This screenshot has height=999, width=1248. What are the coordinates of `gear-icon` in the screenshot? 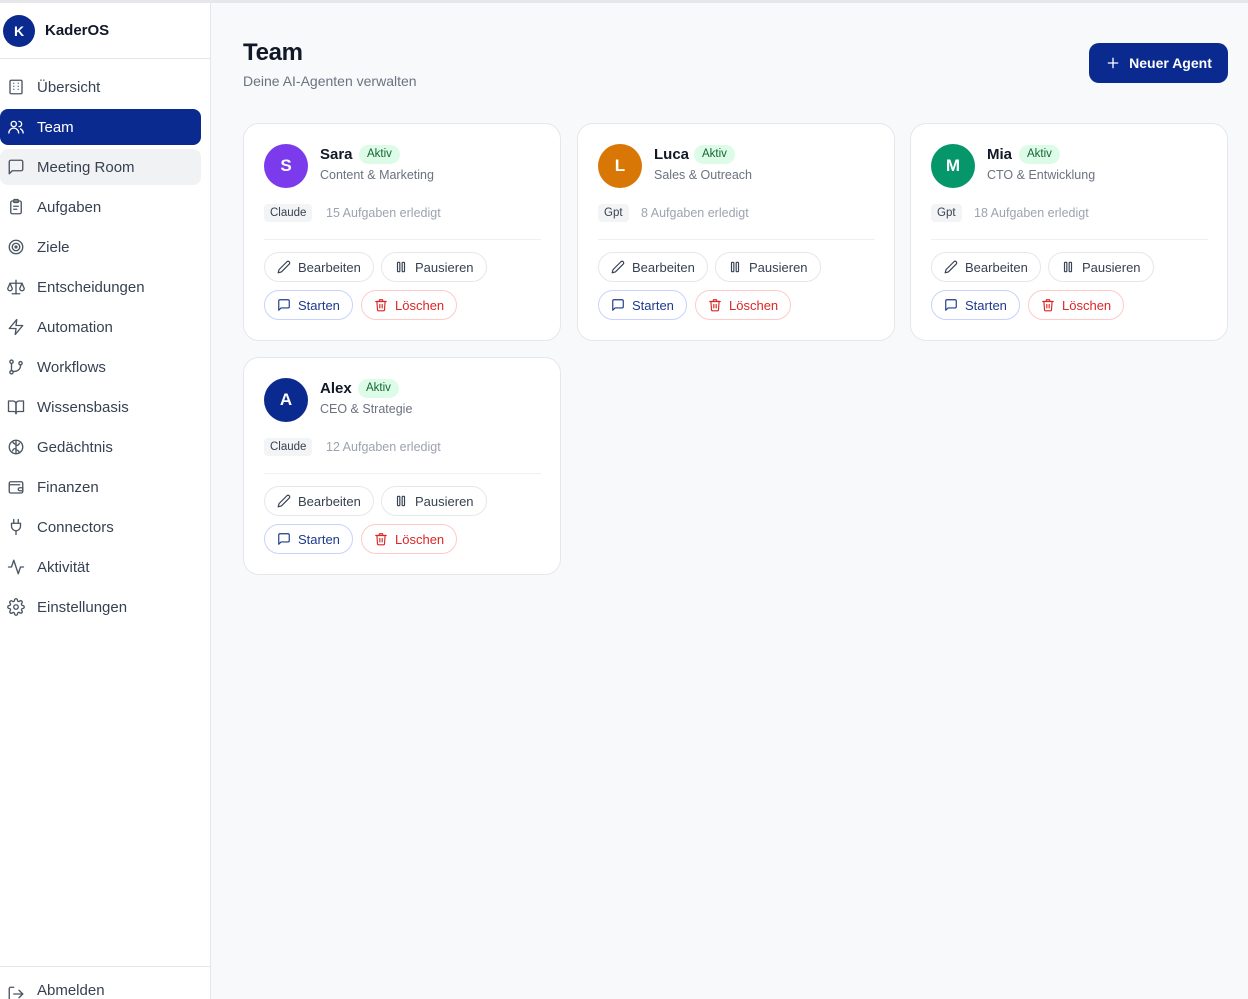 It's located at (16, 607).